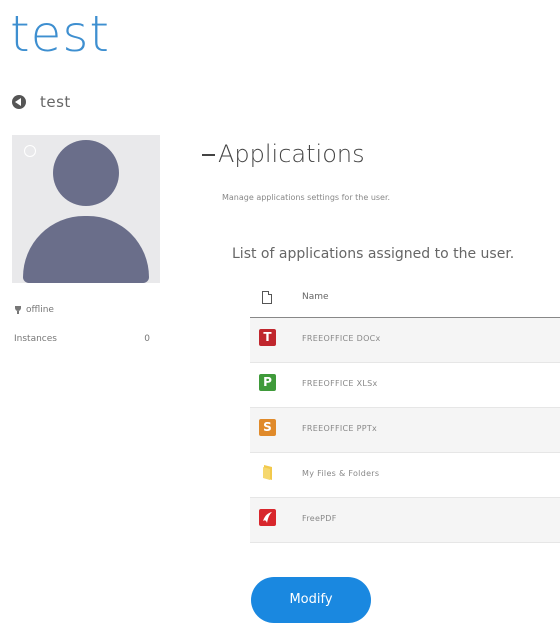 This screenshot has height=623, width=560. I want to click on app-name: FreePDF, so click(319, 518).